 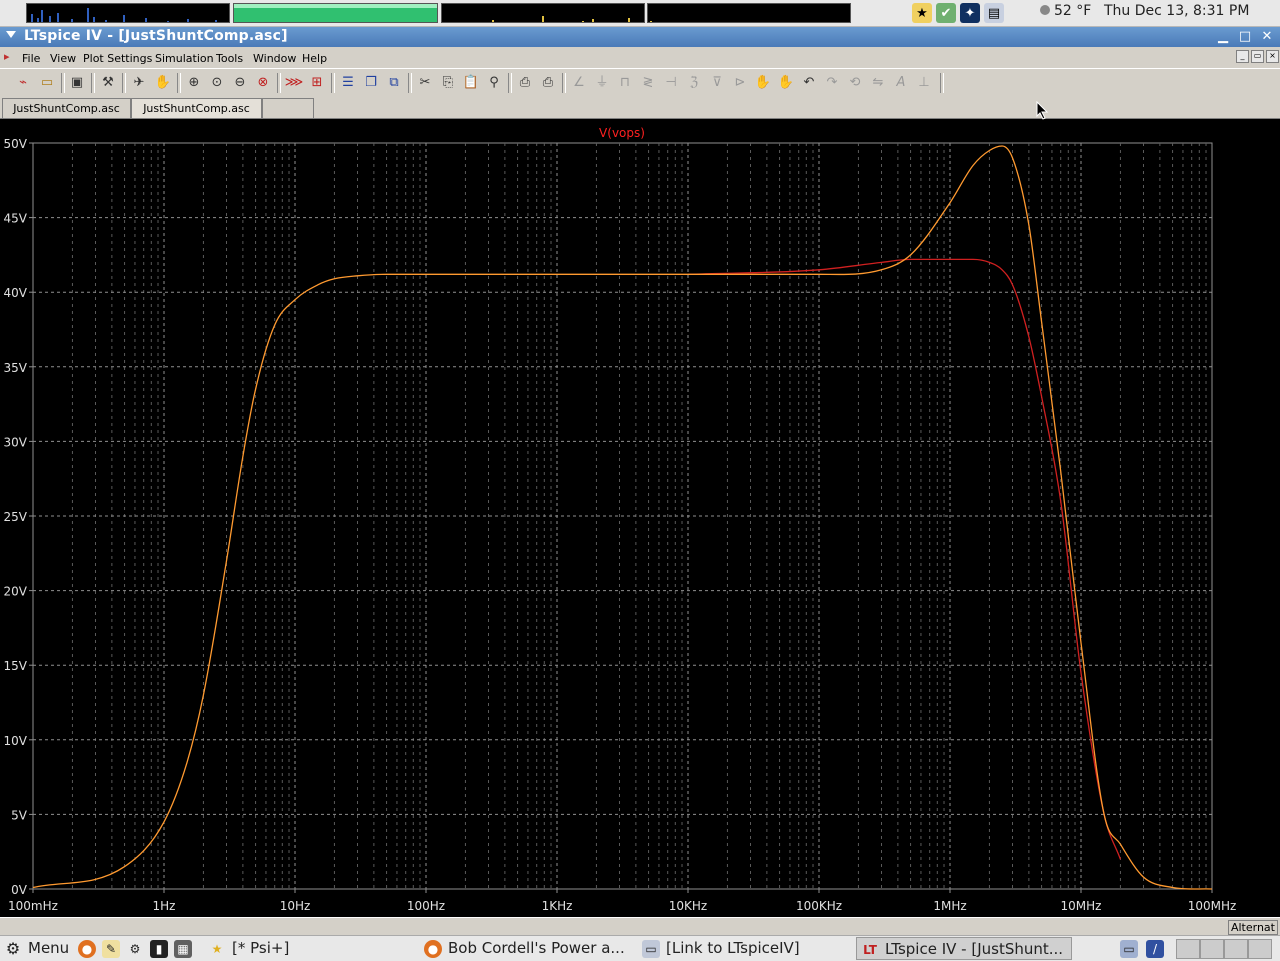 What do you see at coordinates (557, 906) in the screenshot?
I see `x-tick-label: 1KHz` at bounding box center [557, 906].